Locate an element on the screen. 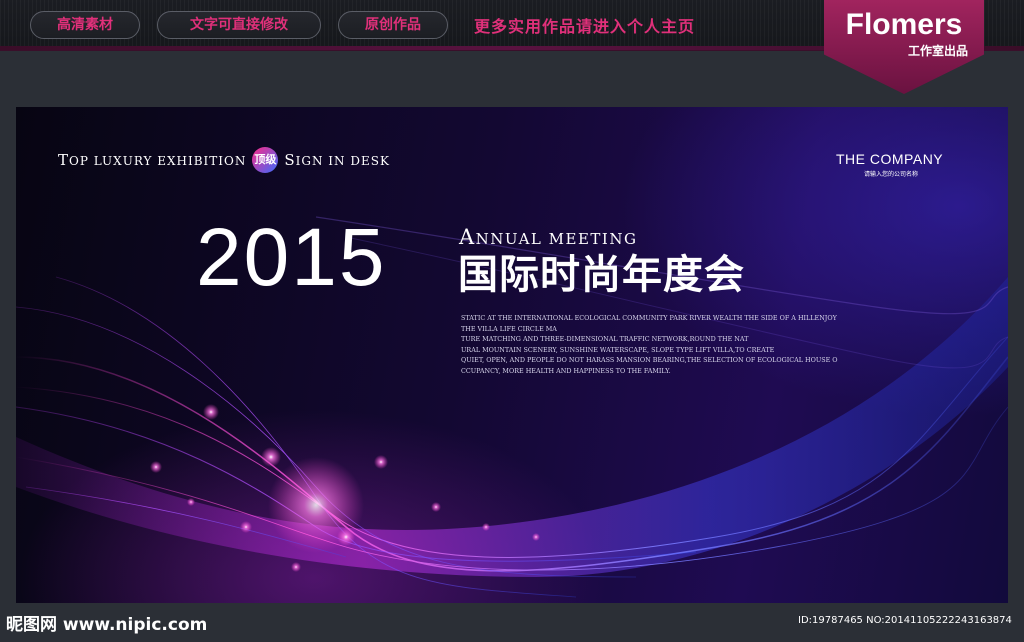 The image size is (1024, 642). annual-meeting-label: ANNUAL MEETING is located at coordinates (548, 237).